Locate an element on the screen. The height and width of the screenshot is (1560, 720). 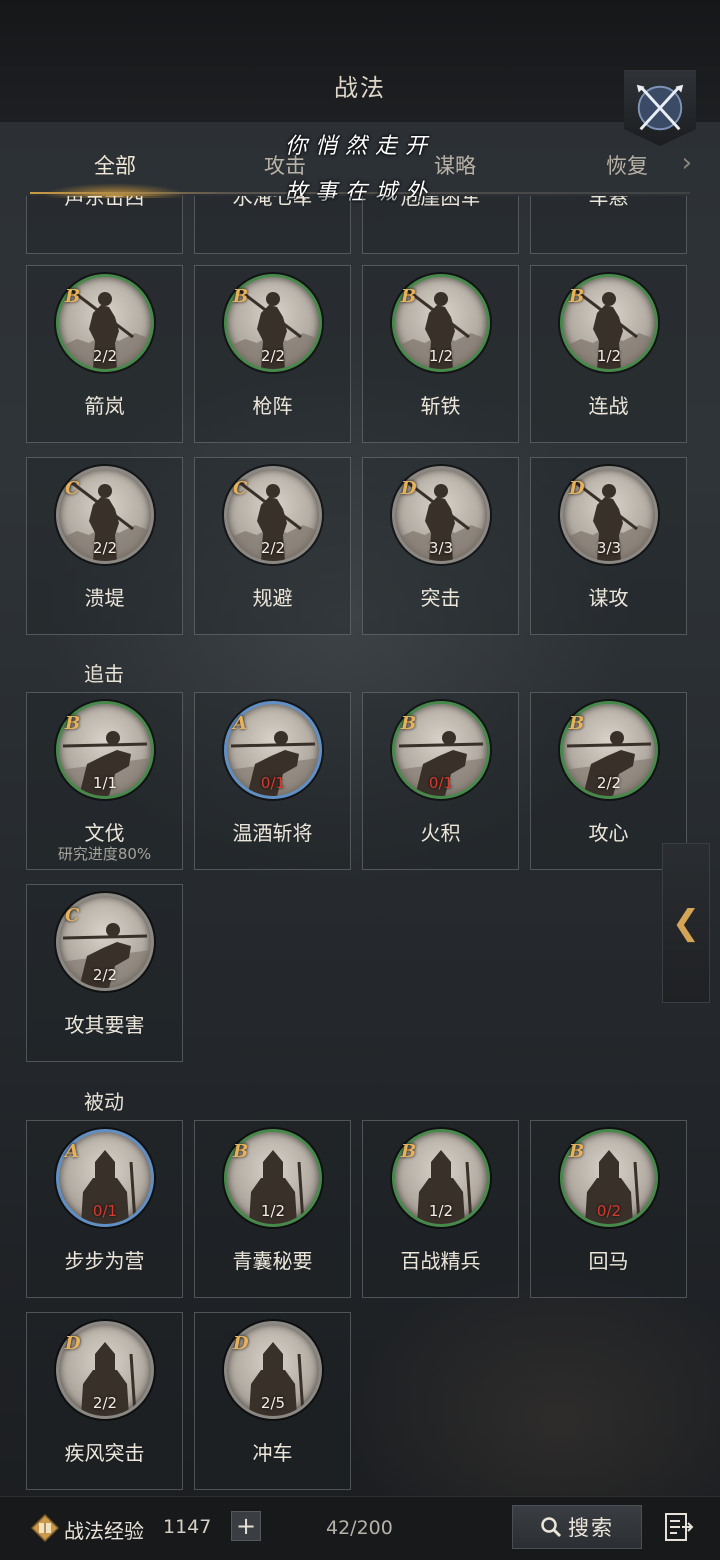
tactic-name: 青囊秘要 is located at coordinates (272, 1261).